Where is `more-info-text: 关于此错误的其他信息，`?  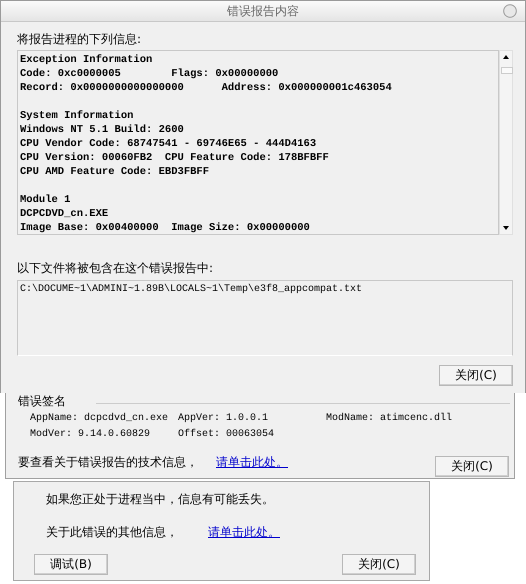 more-info-text: 关于此错误的其他信息， is located at coordinates (112, 532).